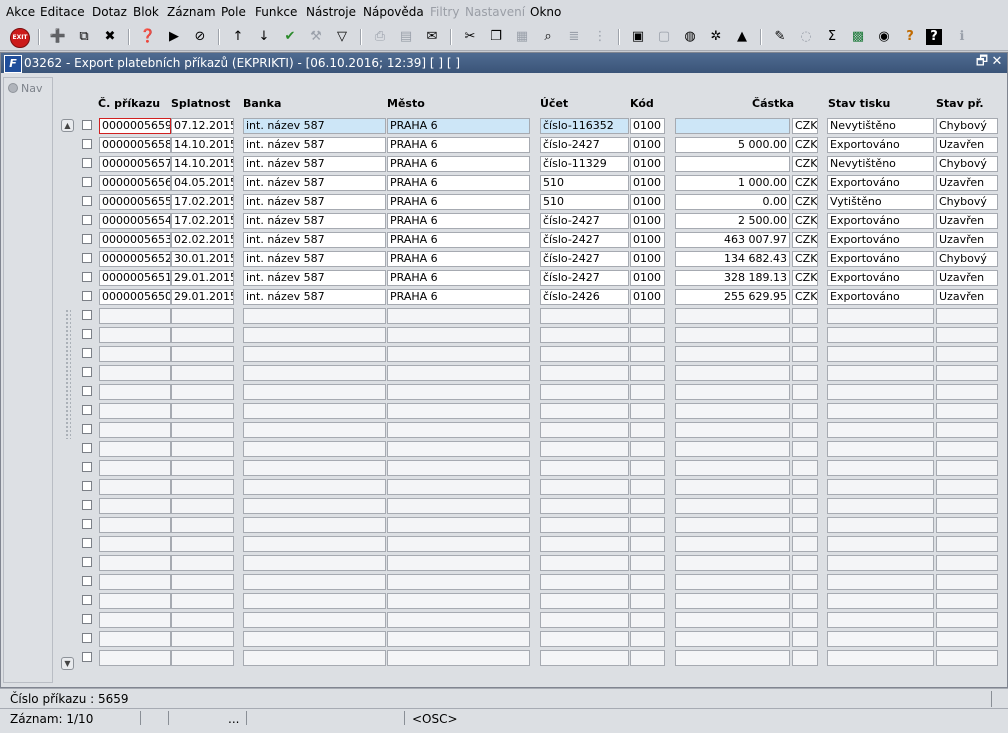 Image resolution: width=1008 pixels, height=733 pixels. Describe the element at coordinates (28, 380) in the screenshot. I see `nav-panel: Nav` at that location.